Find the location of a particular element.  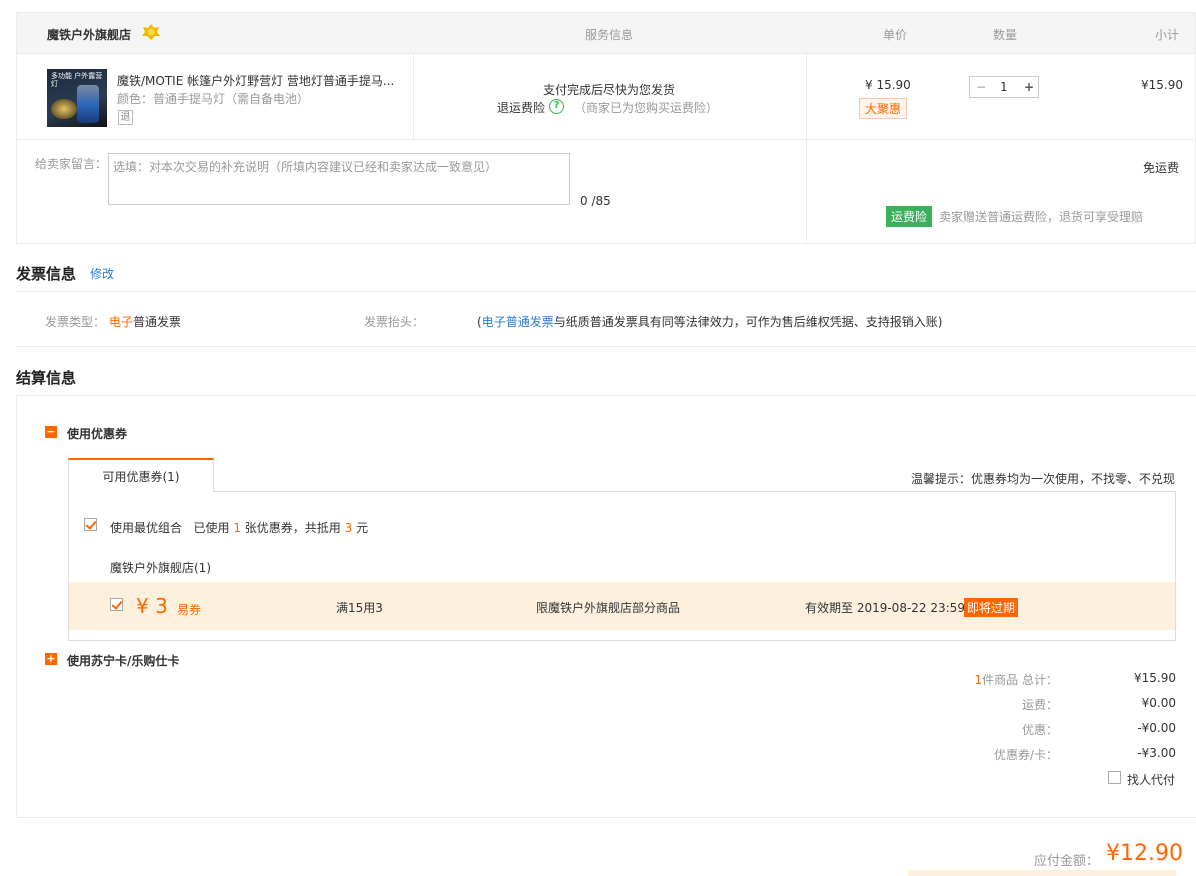

invoice-type-label: 发票类型： is located at coordinates (75, 322).